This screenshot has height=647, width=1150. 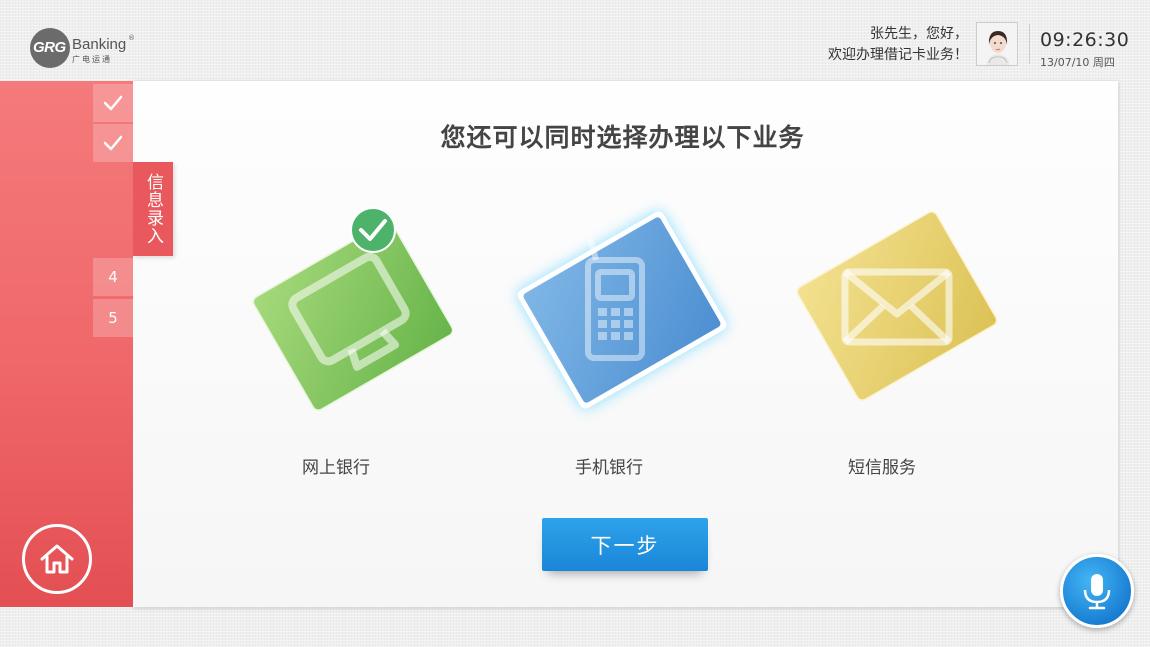 What do you see at coordinates (1085, 40) in the screenshot?
I see `clock-time: 09:26:30` at bounding box center [1085, 40].